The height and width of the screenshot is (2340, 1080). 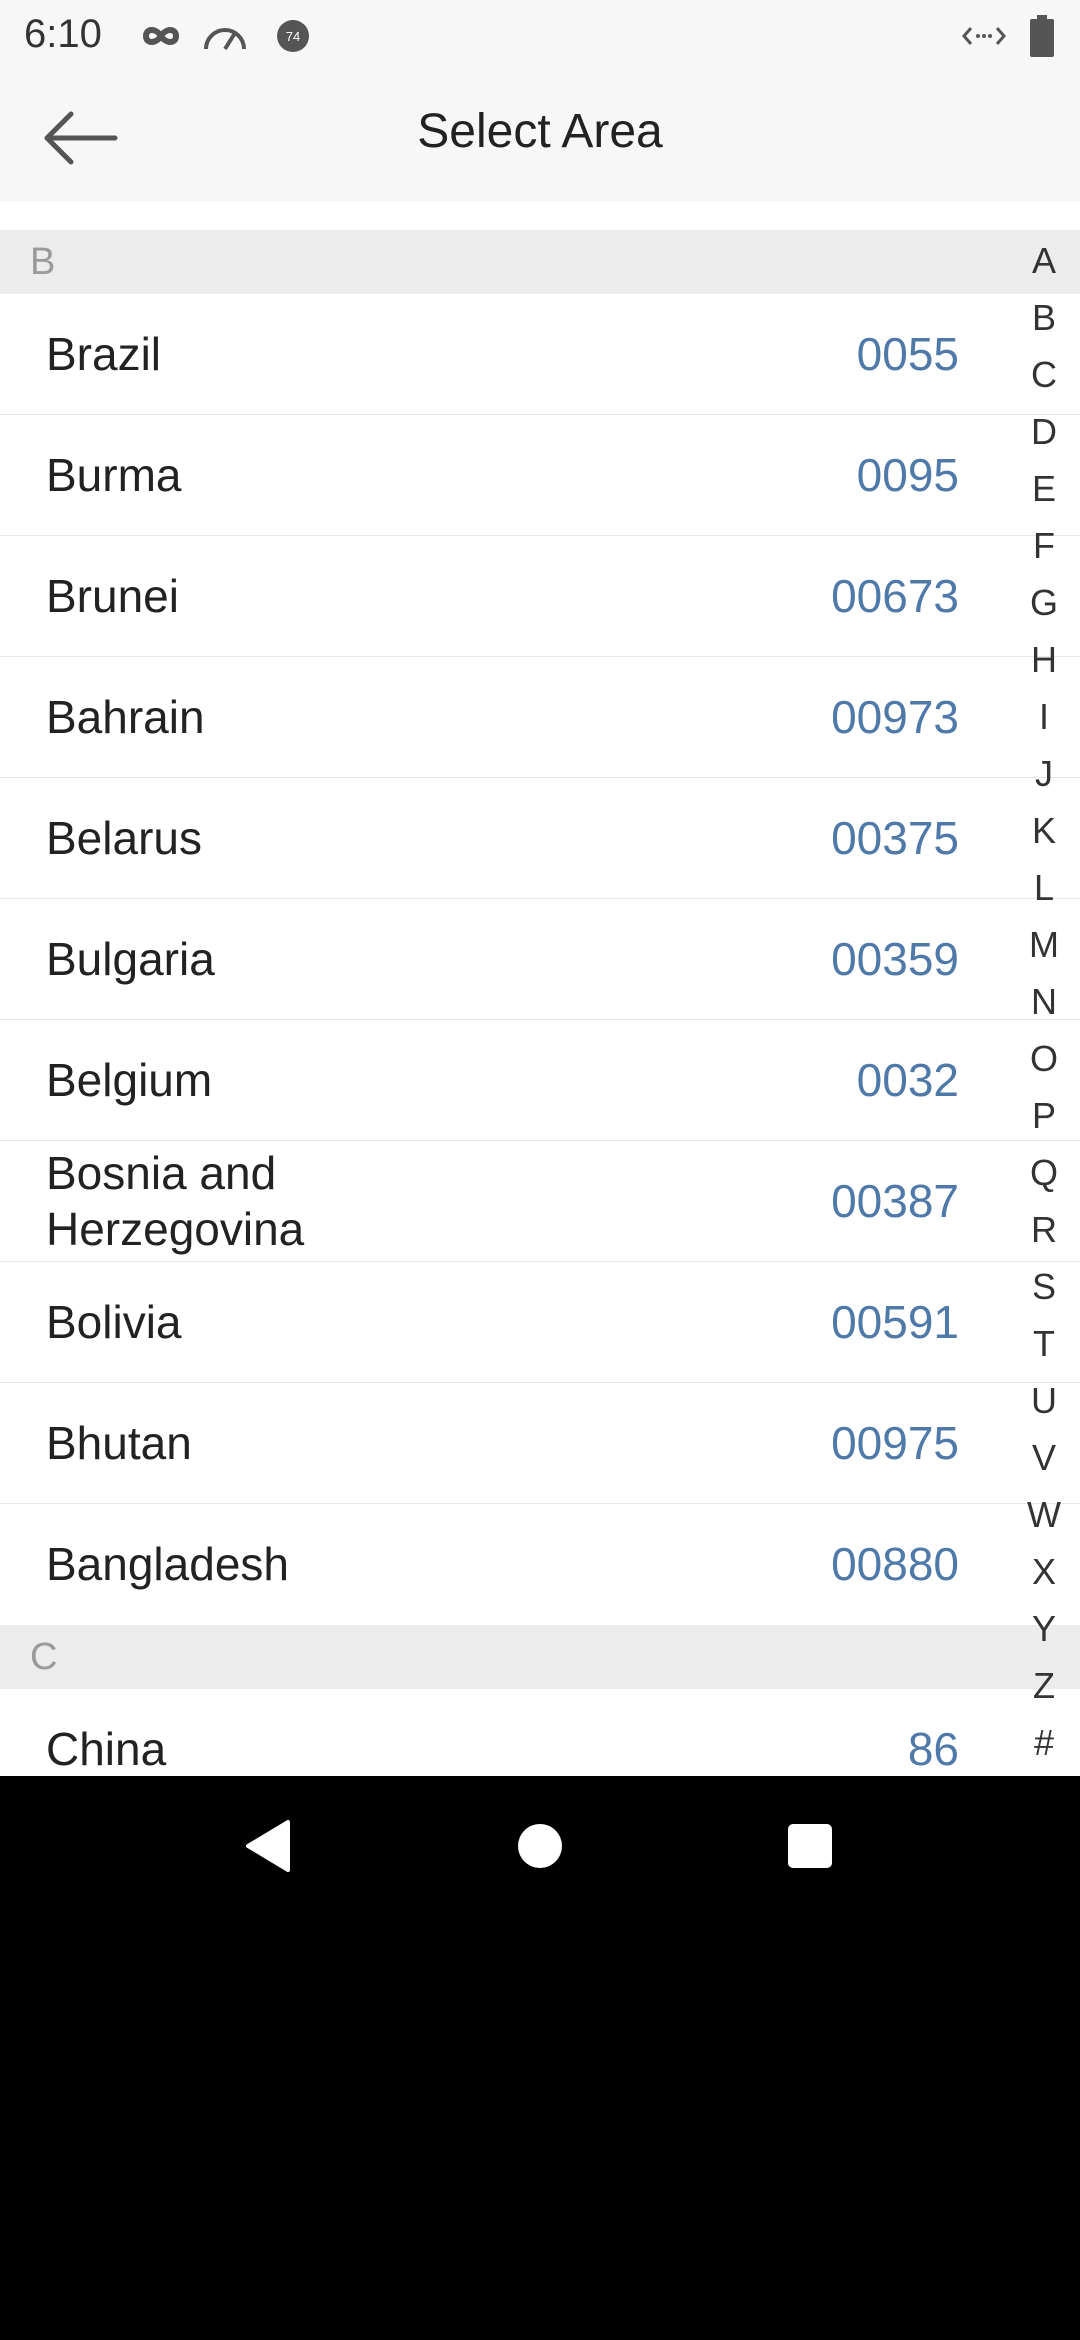 What do you see at coordinates (540, 717) in the screenshot?
I see `list-item: Bahrain 00973` at bounding box center [540, 717].